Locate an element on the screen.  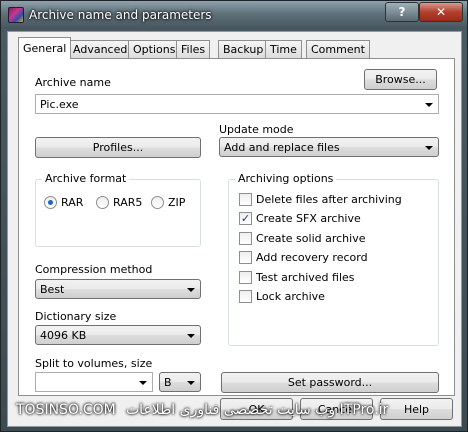
checkbox-lock-archive: Lock archive is located at coordinates (282, 296).